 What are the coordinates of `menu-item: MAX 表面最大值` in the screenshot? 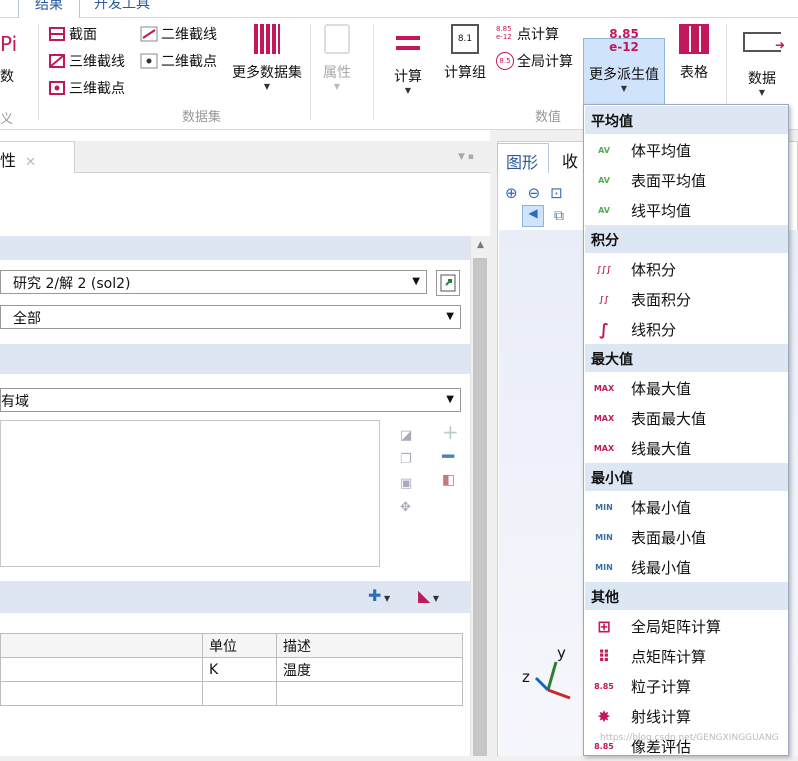 It's located at (686, 418).